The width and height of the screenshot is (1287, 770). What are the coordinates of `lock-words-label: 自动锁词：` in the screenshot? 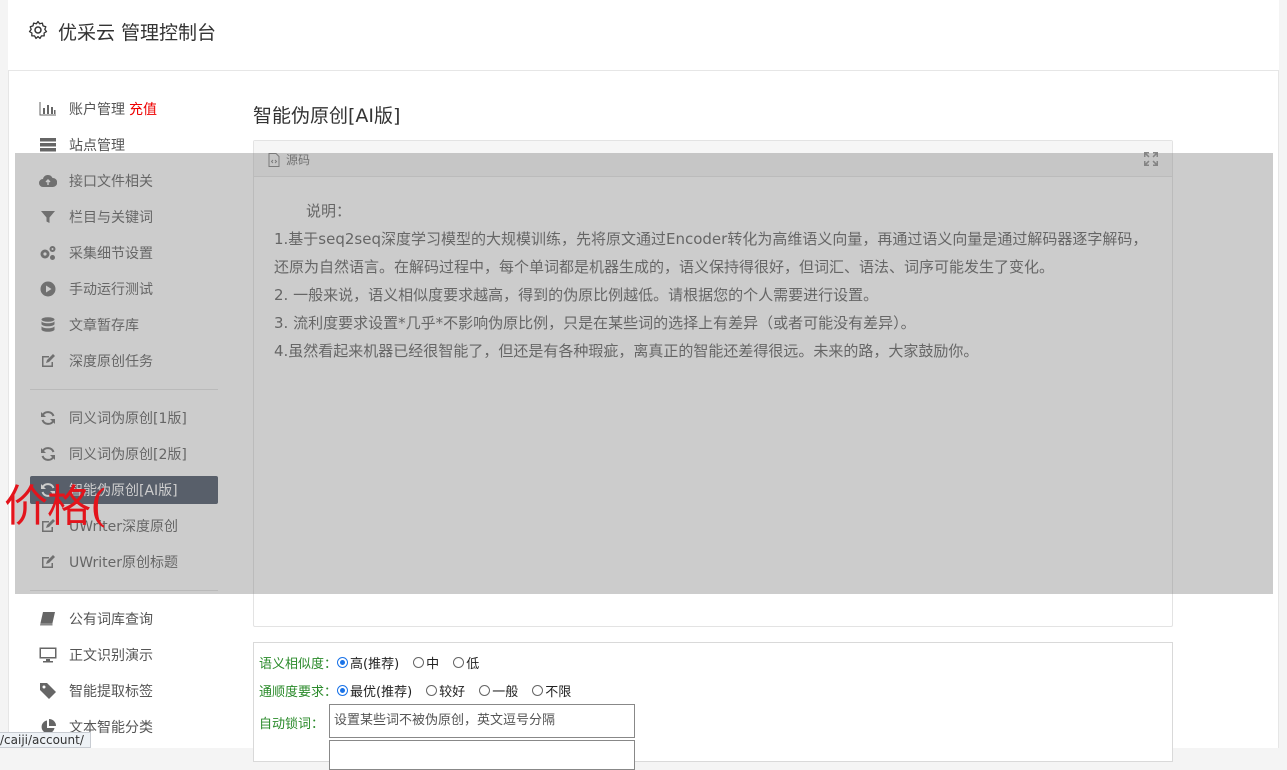 It's located at (292, 724).